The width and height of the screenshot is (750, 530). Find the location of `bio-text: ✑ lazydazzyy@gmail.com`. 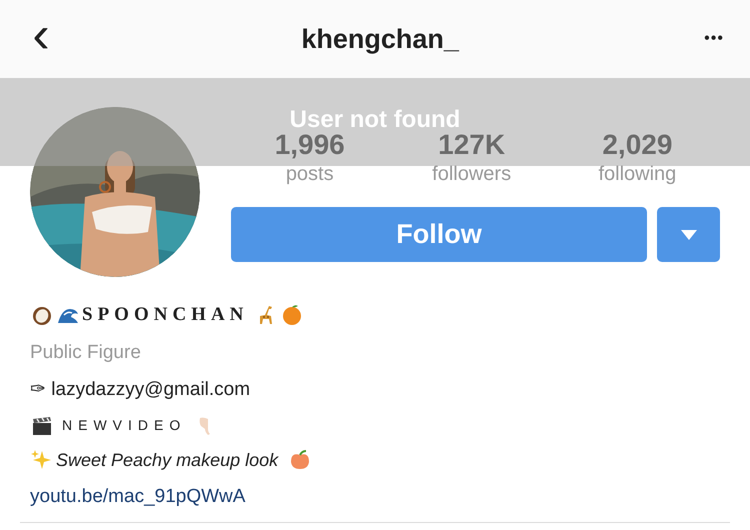

bio-text: ✑ lazydazzyy@gmail.com is located at coordinates (140, 390).